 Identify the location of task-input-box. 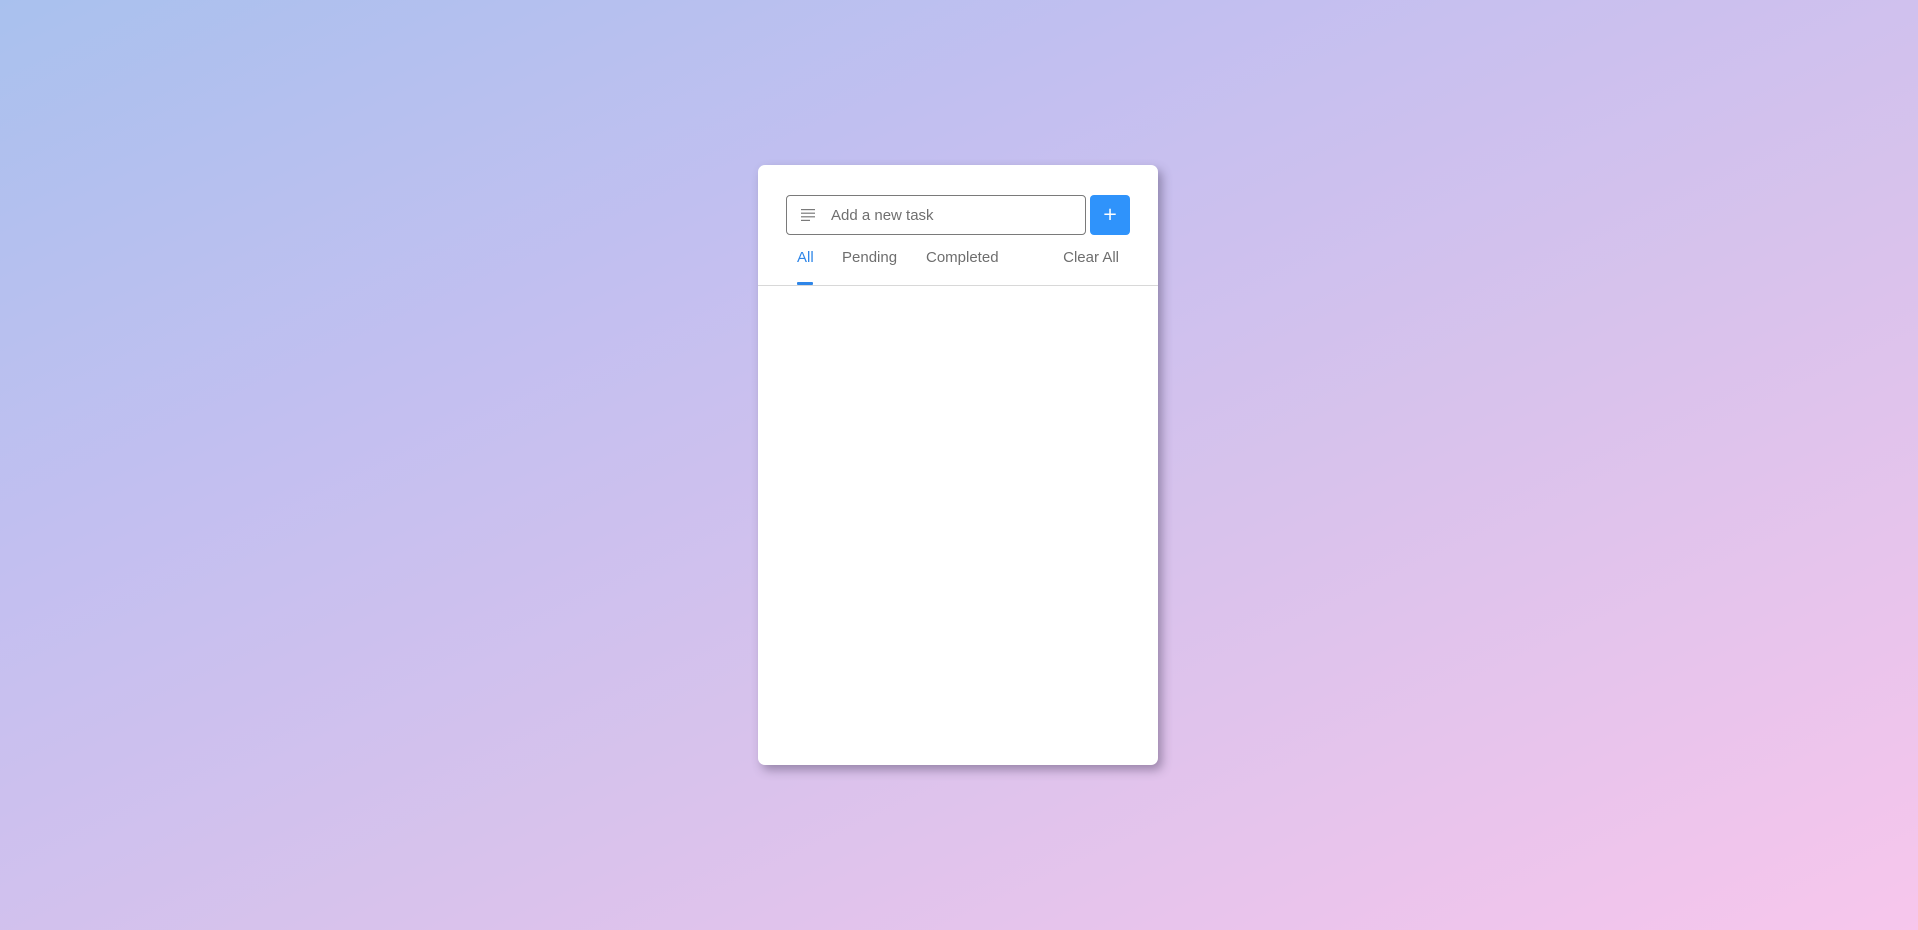
(936, 215).